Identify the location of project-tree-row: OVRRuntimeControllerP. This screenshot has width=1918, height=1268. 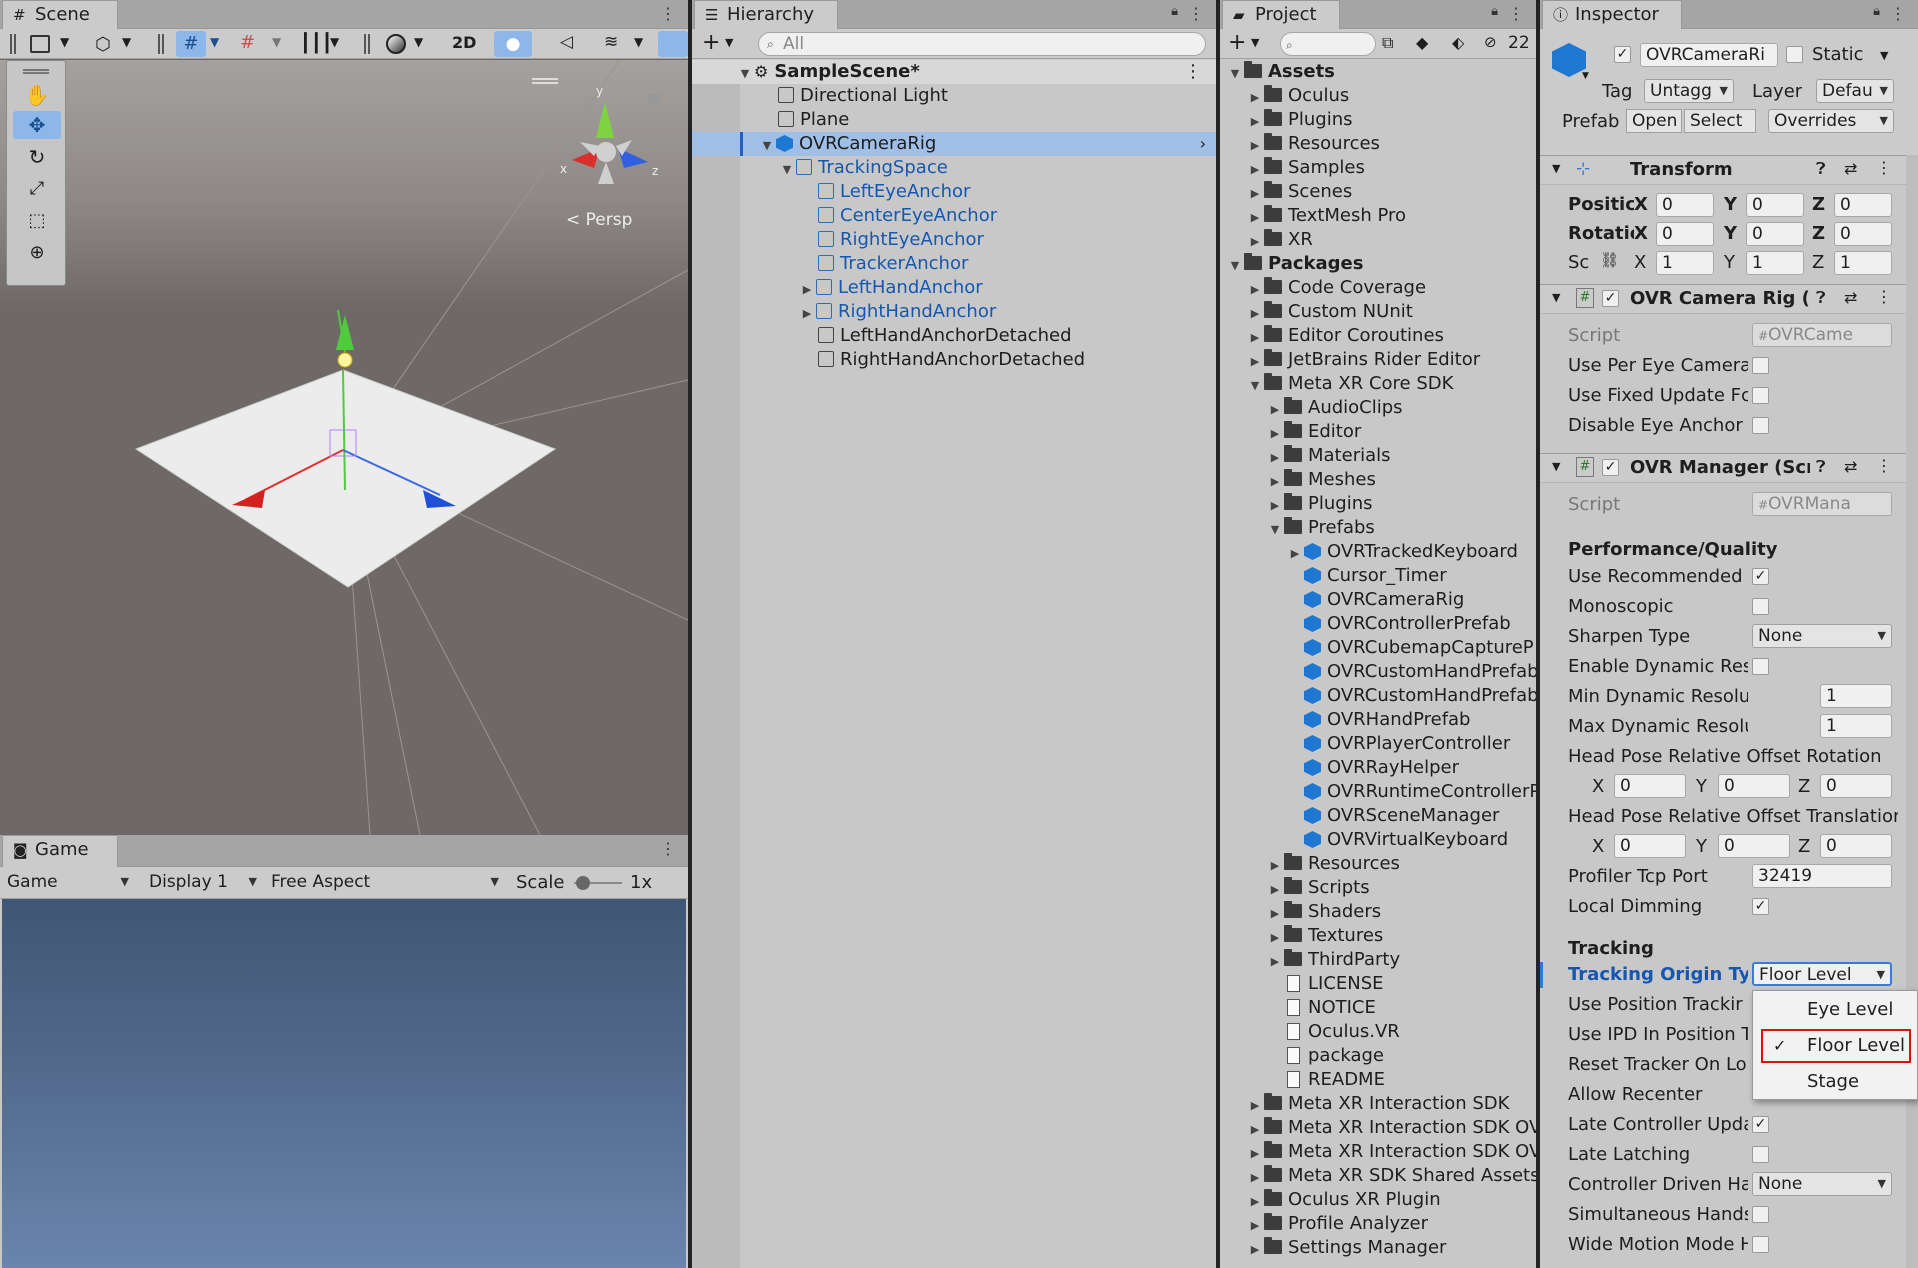
(1378, 792).